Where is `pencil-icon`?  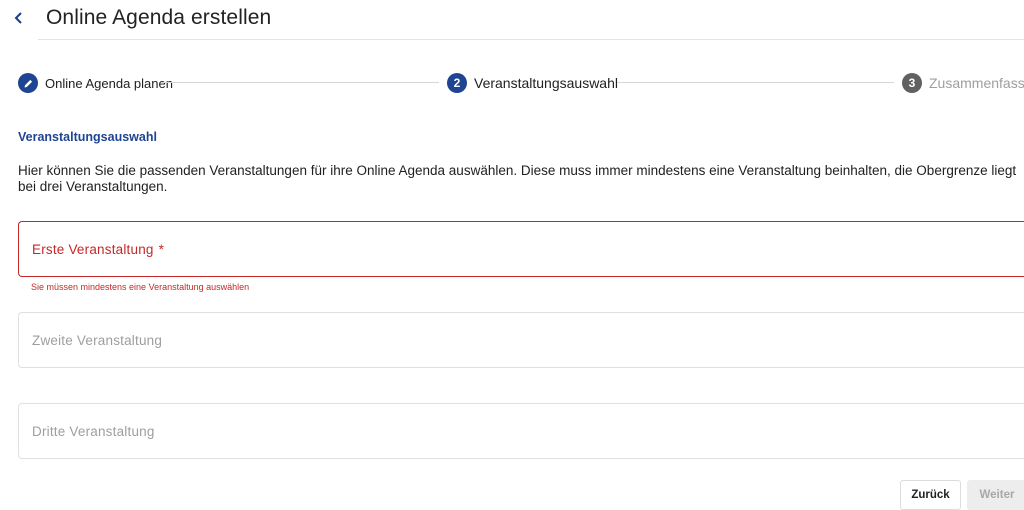 pencil-icon is located at coordinates (28, 83).